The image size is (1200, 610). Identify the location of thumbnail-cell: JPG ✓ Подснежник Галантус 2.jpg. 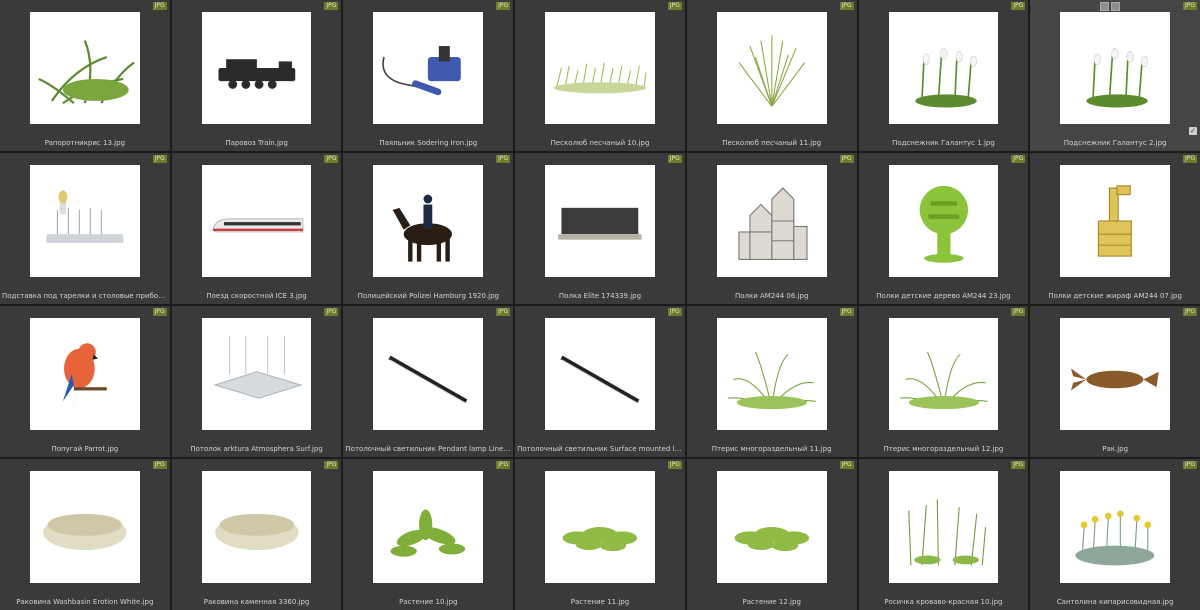
(1115, 75).